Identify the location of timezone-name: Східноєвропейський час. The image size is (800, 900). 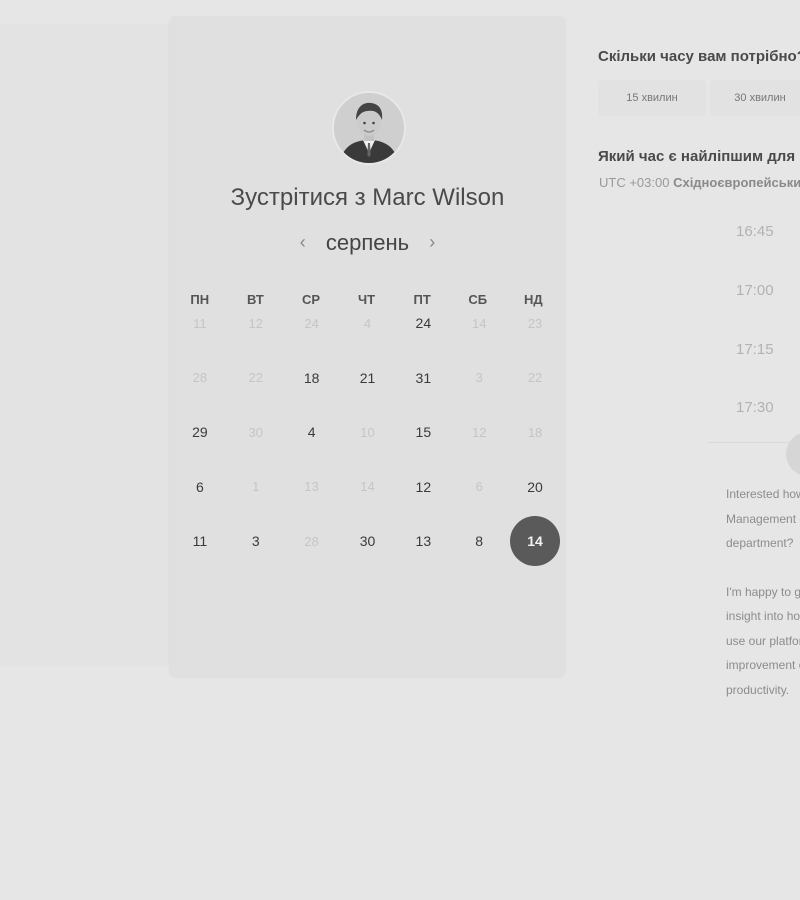
(736, 182).